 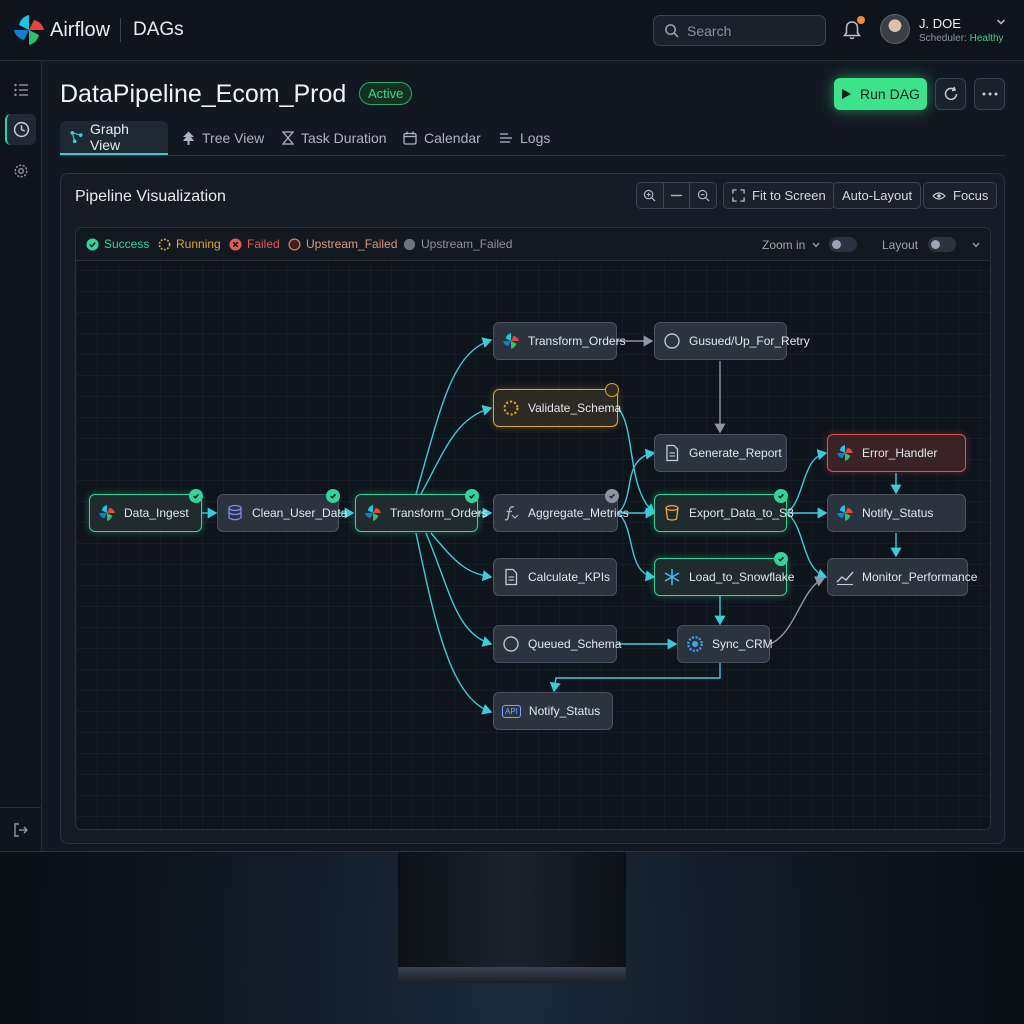 What do you see at coordinates (76, 137) in the screenshot?
I see `graph-icon` at bounding box center [76, 137].